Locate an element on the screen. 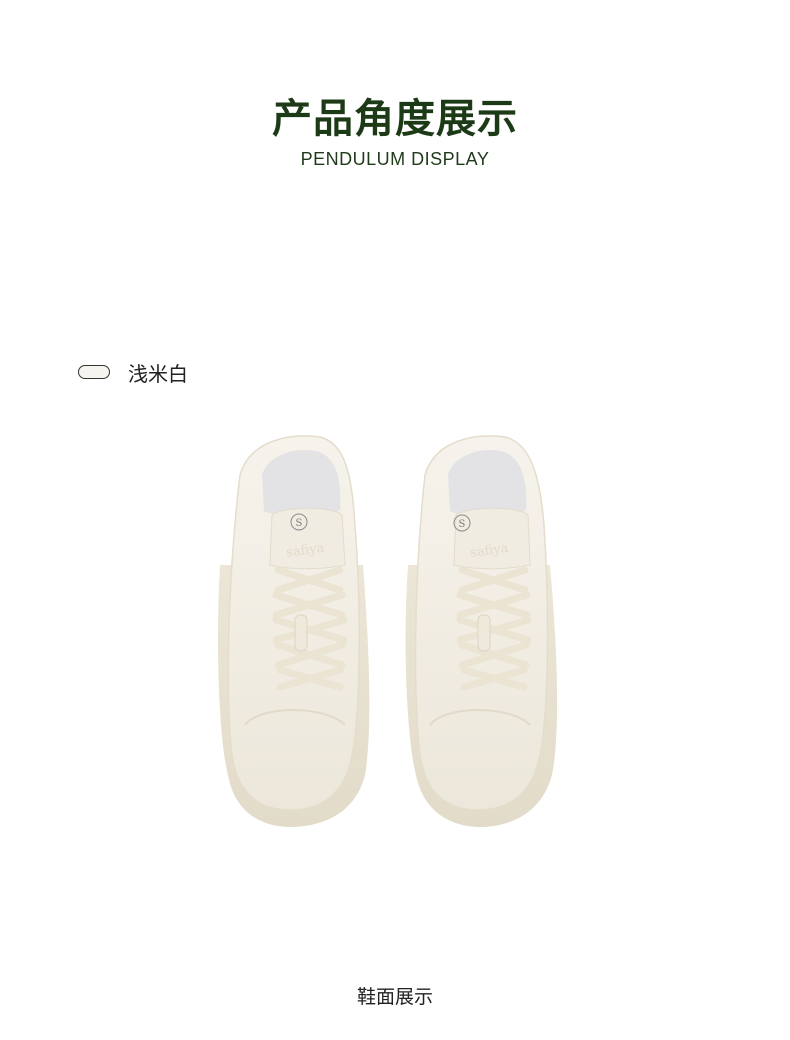 The height and width of the screenshot is (1040, 790). page-subtitle: PENDULUM DISPLAY is located at coordinates (395, 159).